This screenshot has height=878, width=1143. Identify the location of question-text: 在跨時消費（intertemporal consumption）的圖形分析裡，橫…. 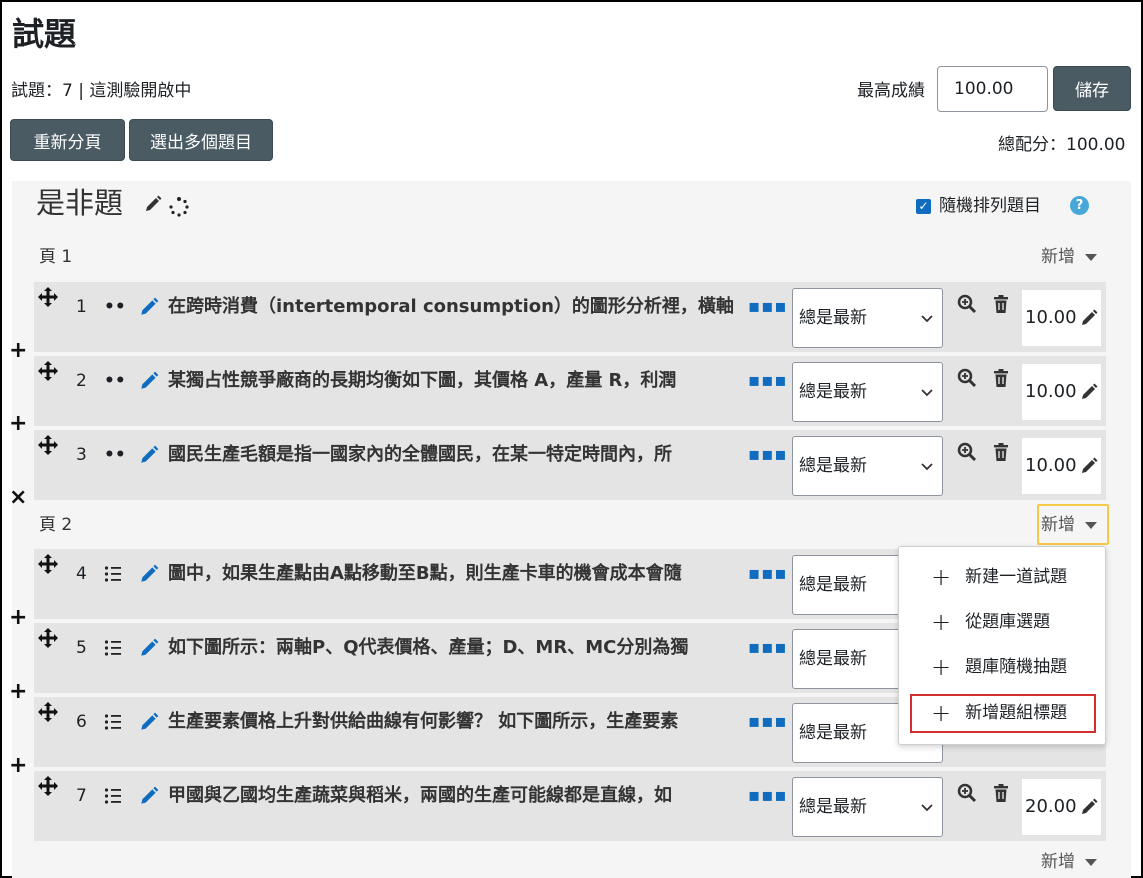
(463, 307).